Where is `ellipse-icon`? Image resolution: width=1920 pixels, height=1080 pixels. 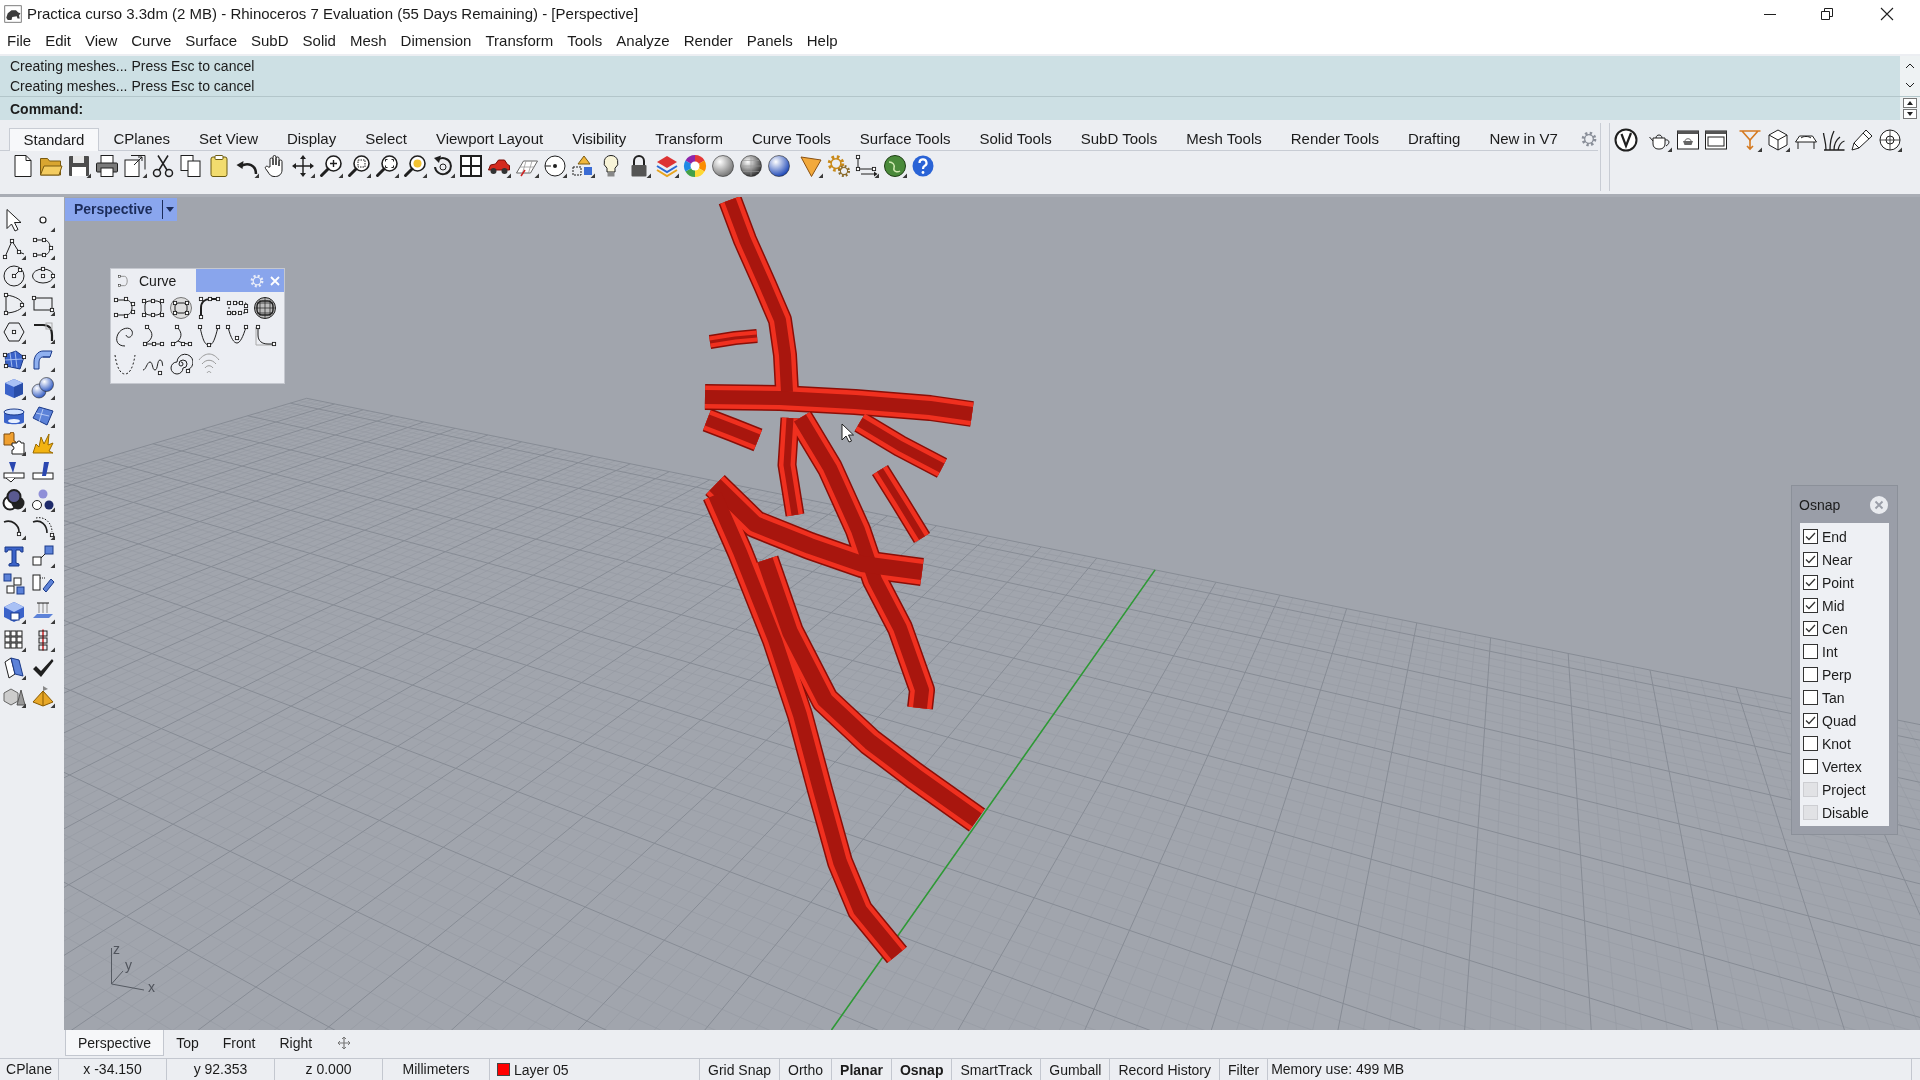 ellipse-icon is located at coordinates (43, 276).